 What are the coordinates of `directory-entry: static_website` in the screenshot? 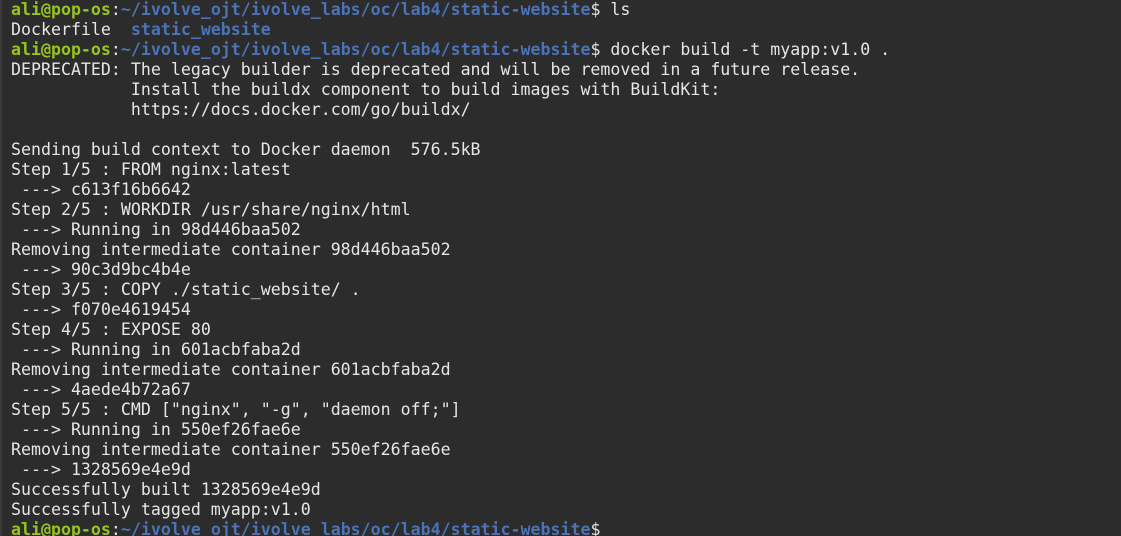 It's located at (200, 29).